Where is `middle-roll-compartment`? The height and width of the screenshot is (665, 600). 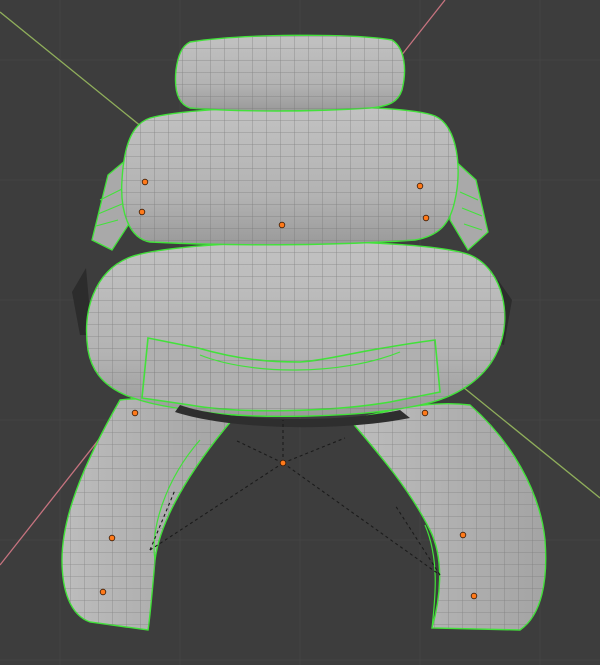 middle-roll-compartment is located at coordinates (290, 175).